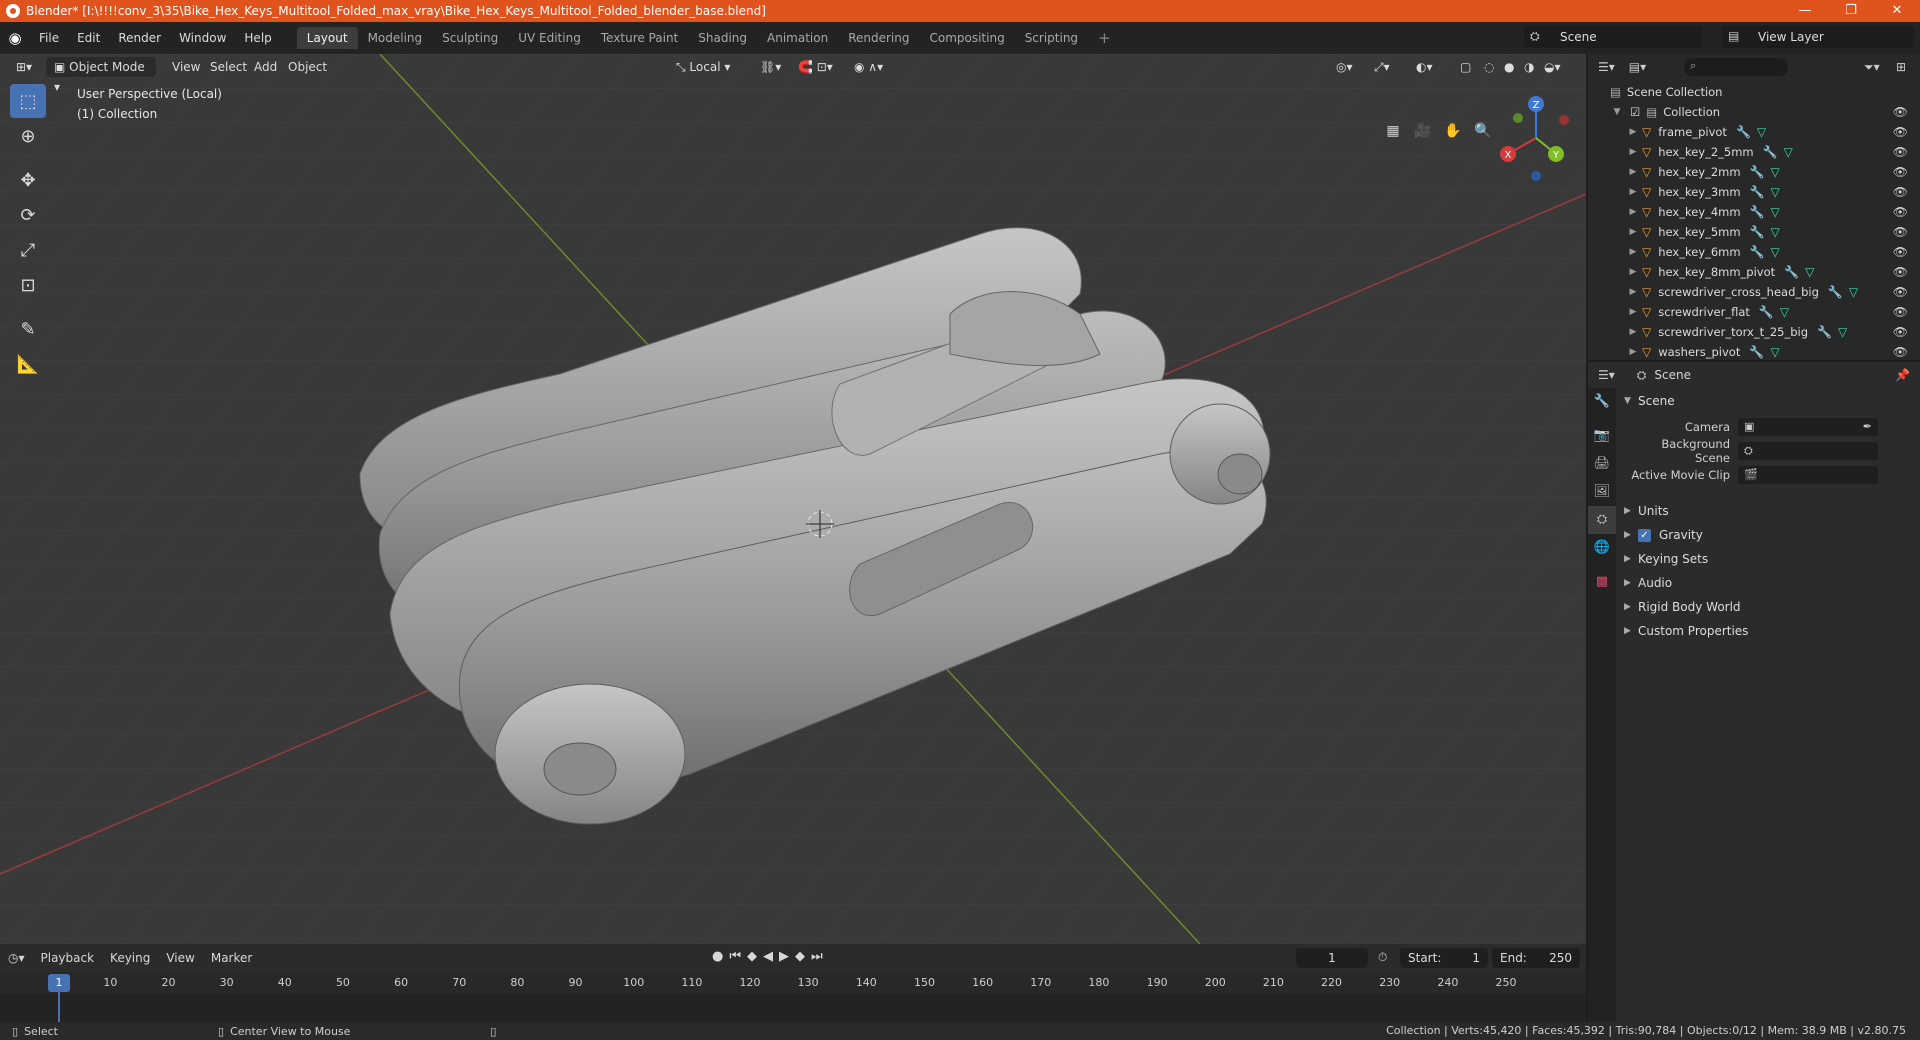 The height and width of the screenshot is (1040, 1920). Describe the element at coordinates (1897, 11) in the screenshot. I see `close-button: ✕` at that location.